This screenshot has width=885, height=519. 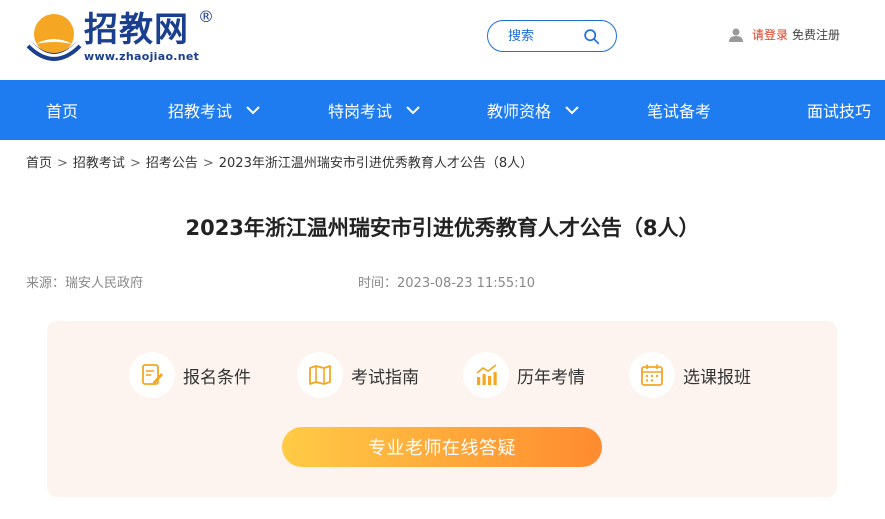 I want to click on nav-item-interview-tips: 面试技巧, so click(x=839, y=110).